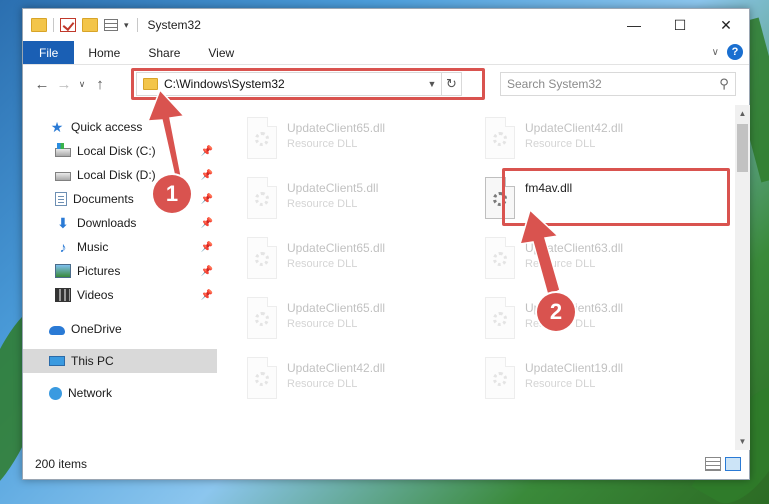  I want to click on search-input, so click(610, 84).